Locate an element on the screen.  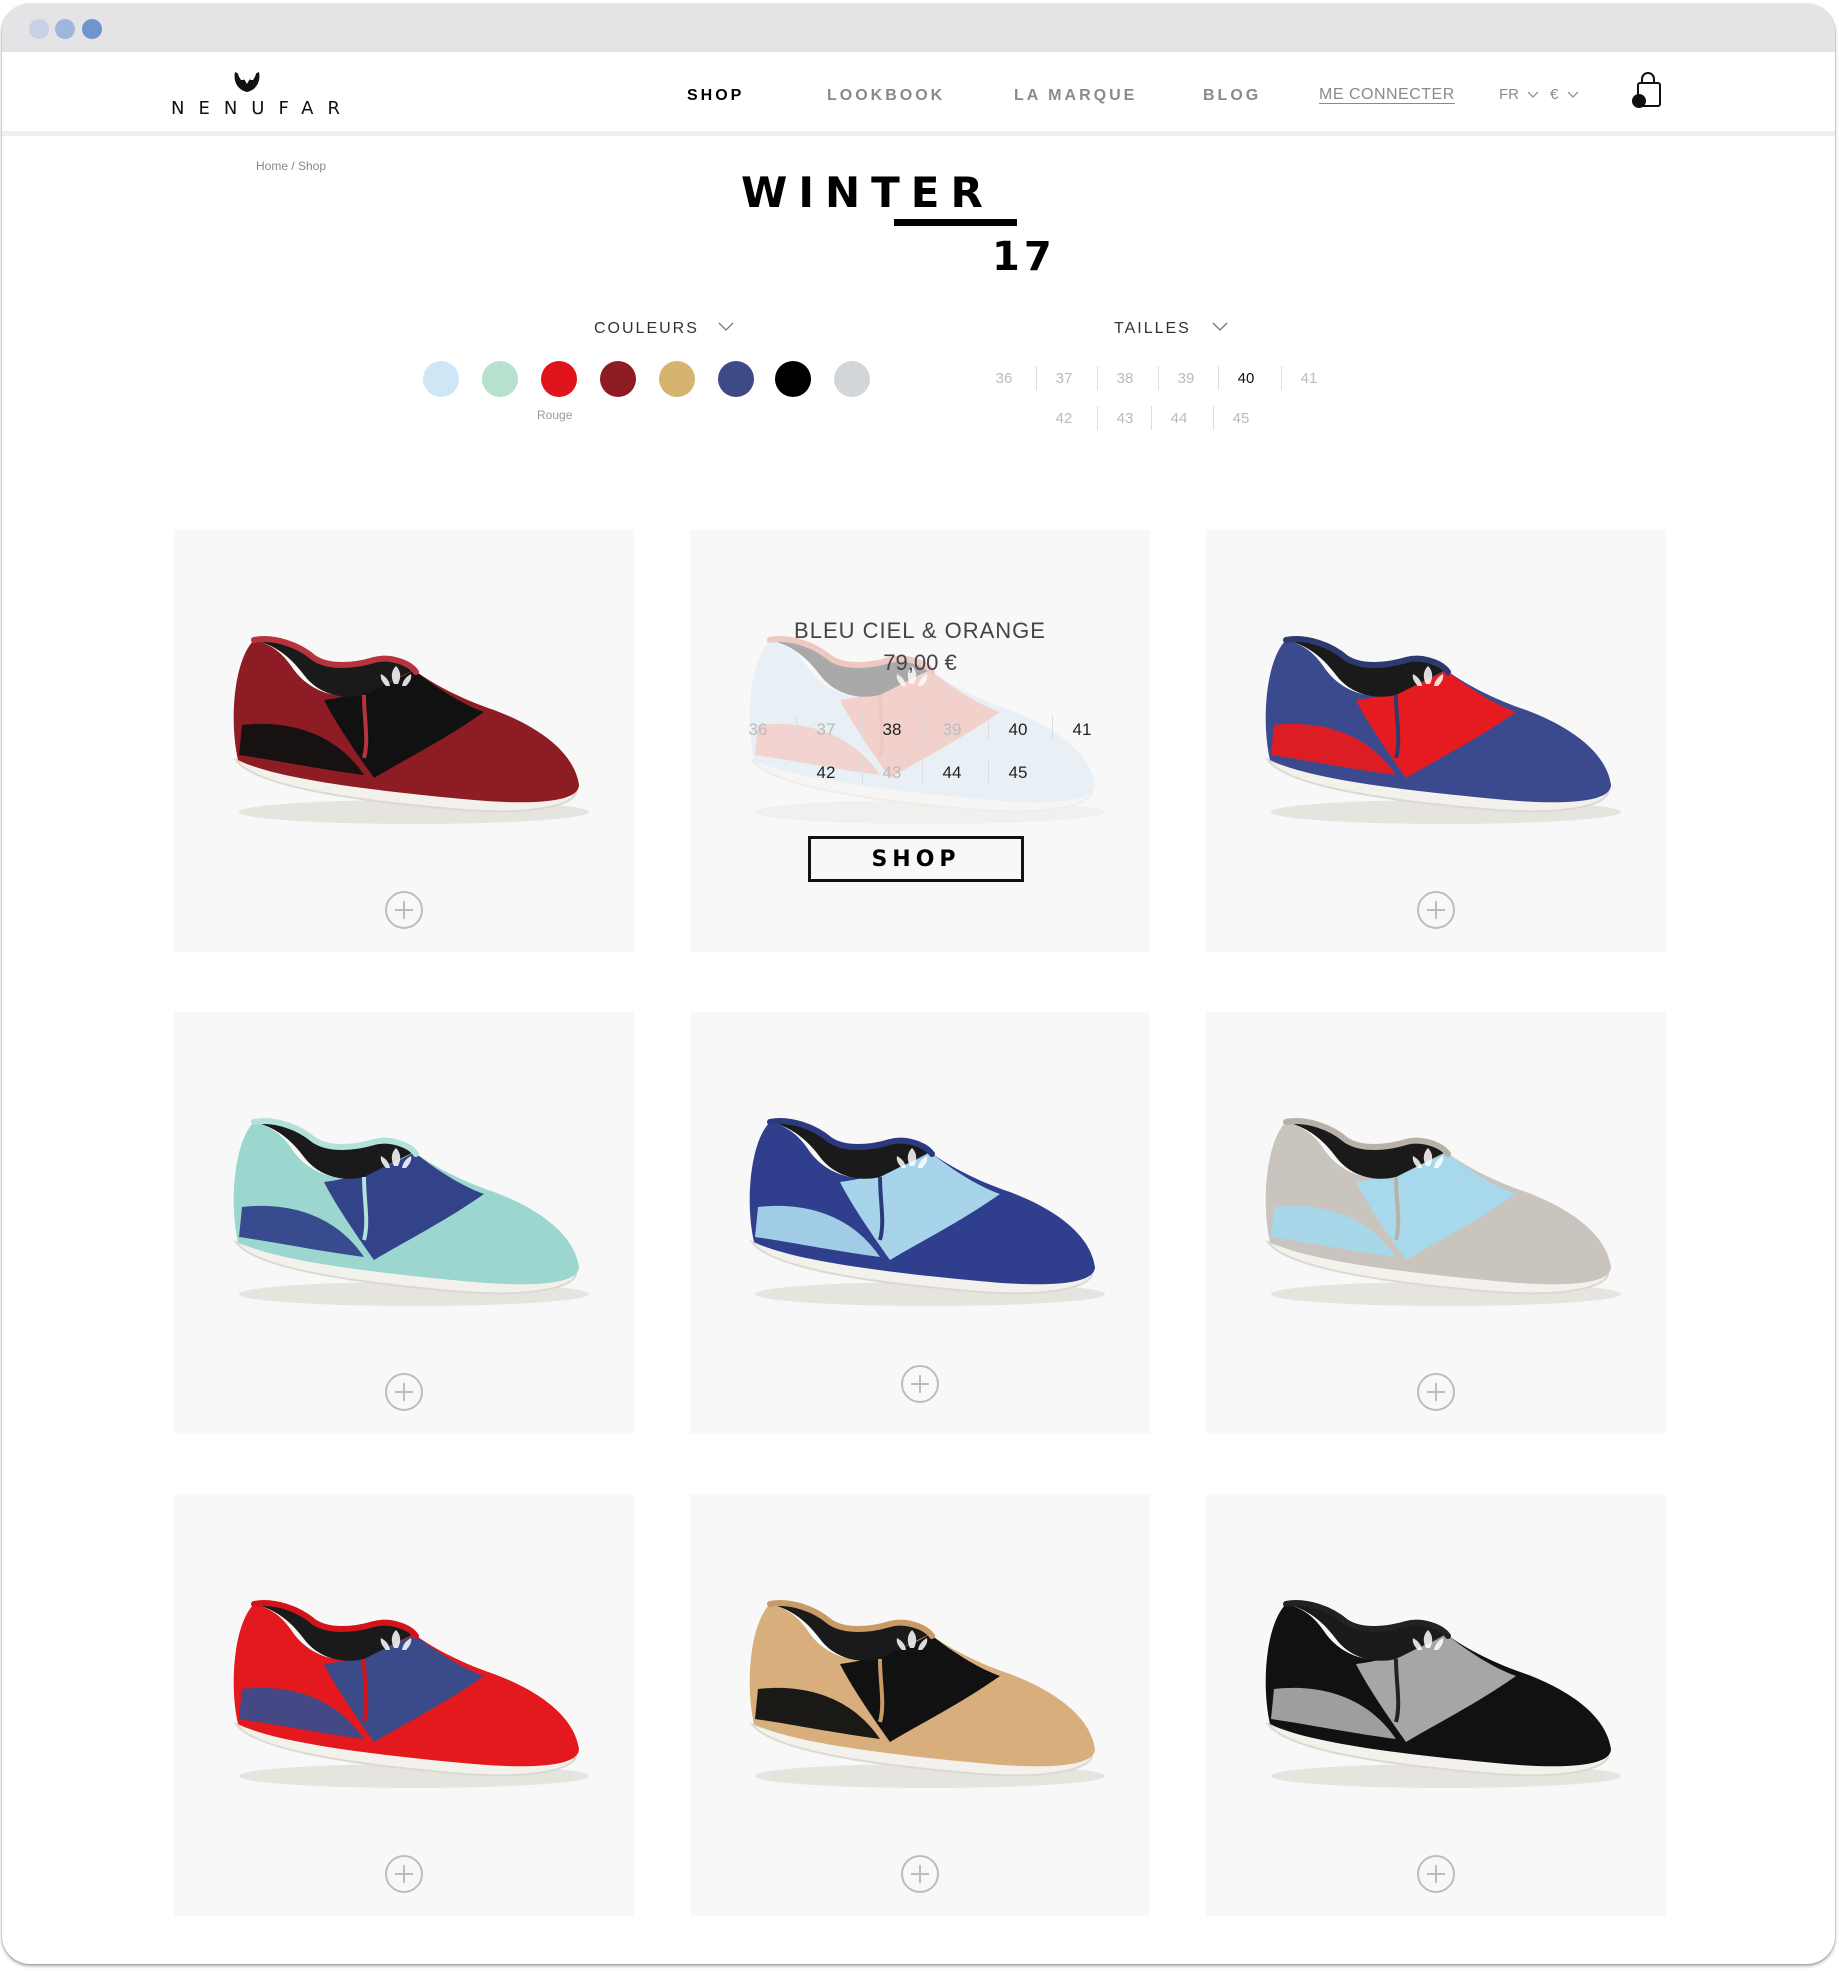
language-select: FR is located at coordinates (1519, 94).